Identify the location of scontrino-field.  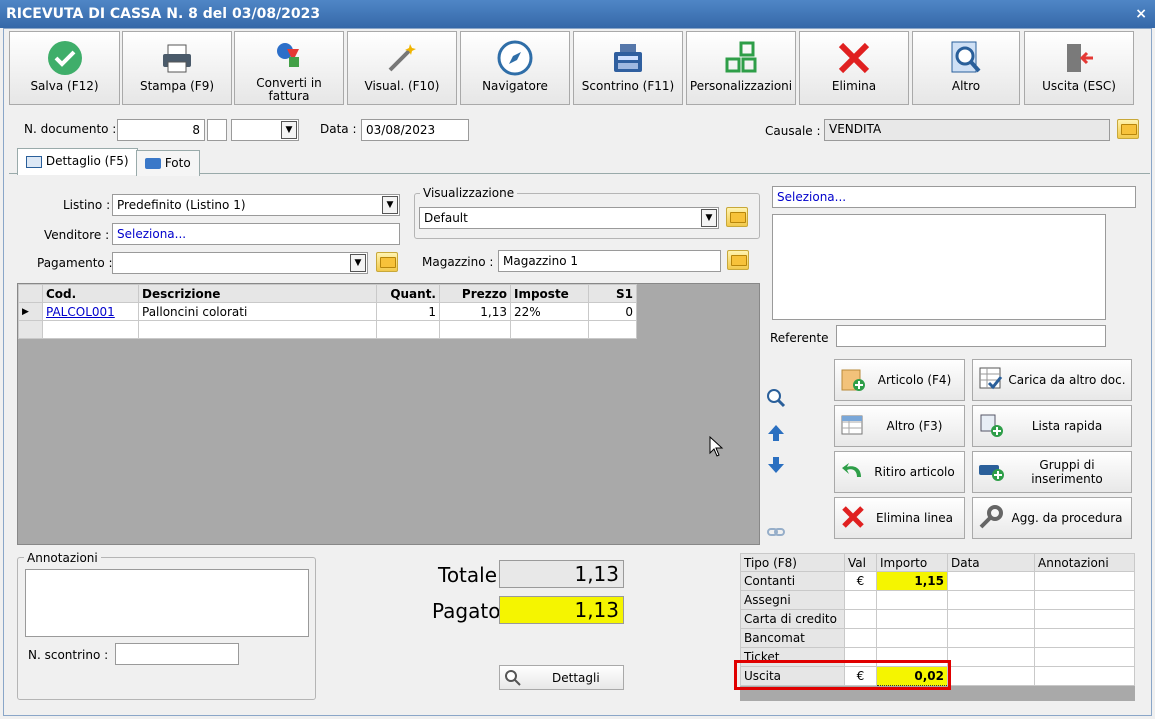
(177, 654).